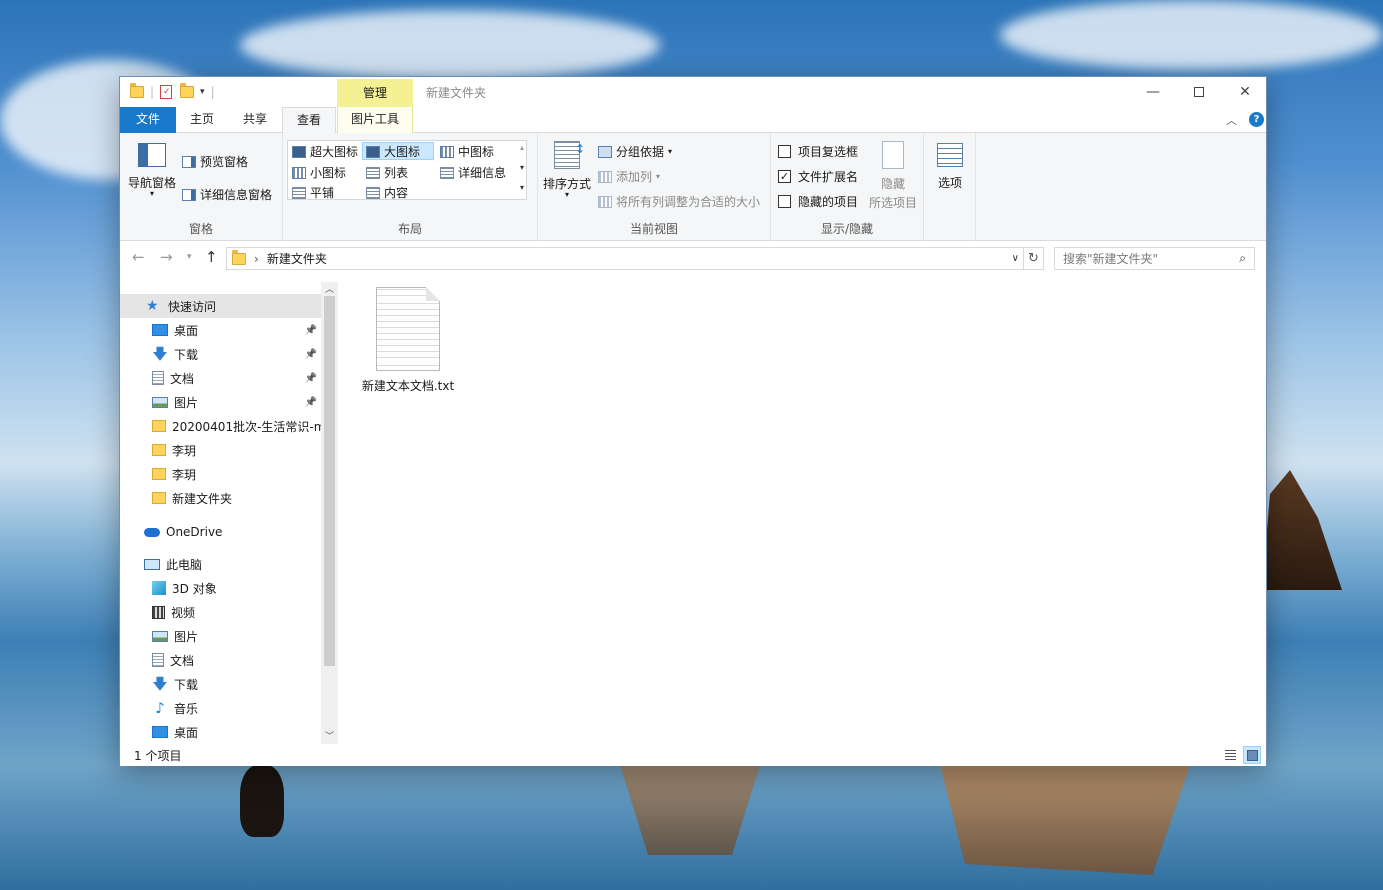 The image size is (1383, 890). I want to click on hidden-items-toggle: 隐藏的项目, so click(818, 201).